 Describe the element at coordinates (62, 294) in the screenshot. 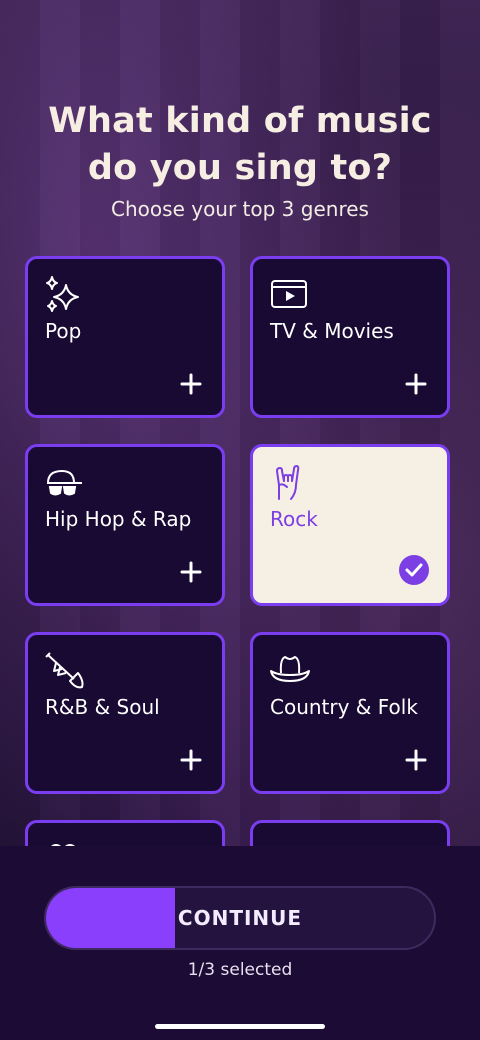

I see `sparkles-icon` at that location.